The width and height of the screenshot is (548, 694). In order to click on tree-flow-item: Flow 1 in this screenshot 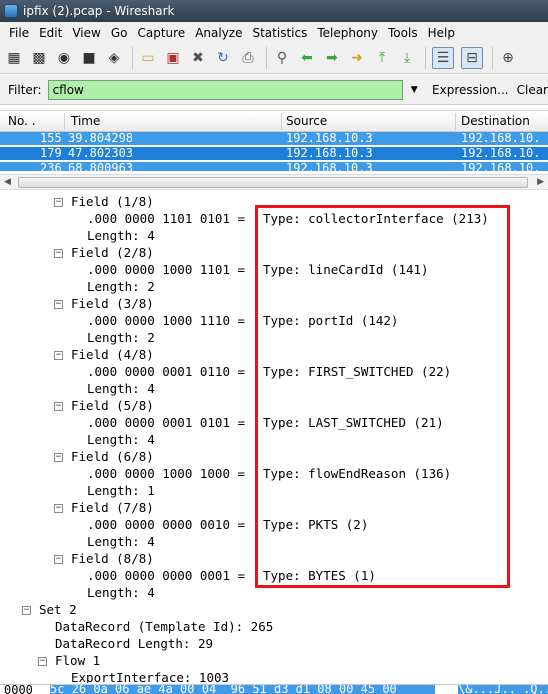, I will do `click(77, 660)`.